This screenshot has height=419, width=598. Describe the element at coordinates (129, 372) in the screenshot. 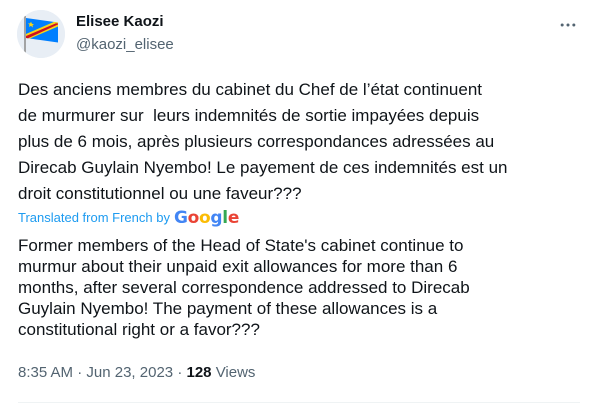

I see `tweet-date: Jun 23, 2023` at that location.